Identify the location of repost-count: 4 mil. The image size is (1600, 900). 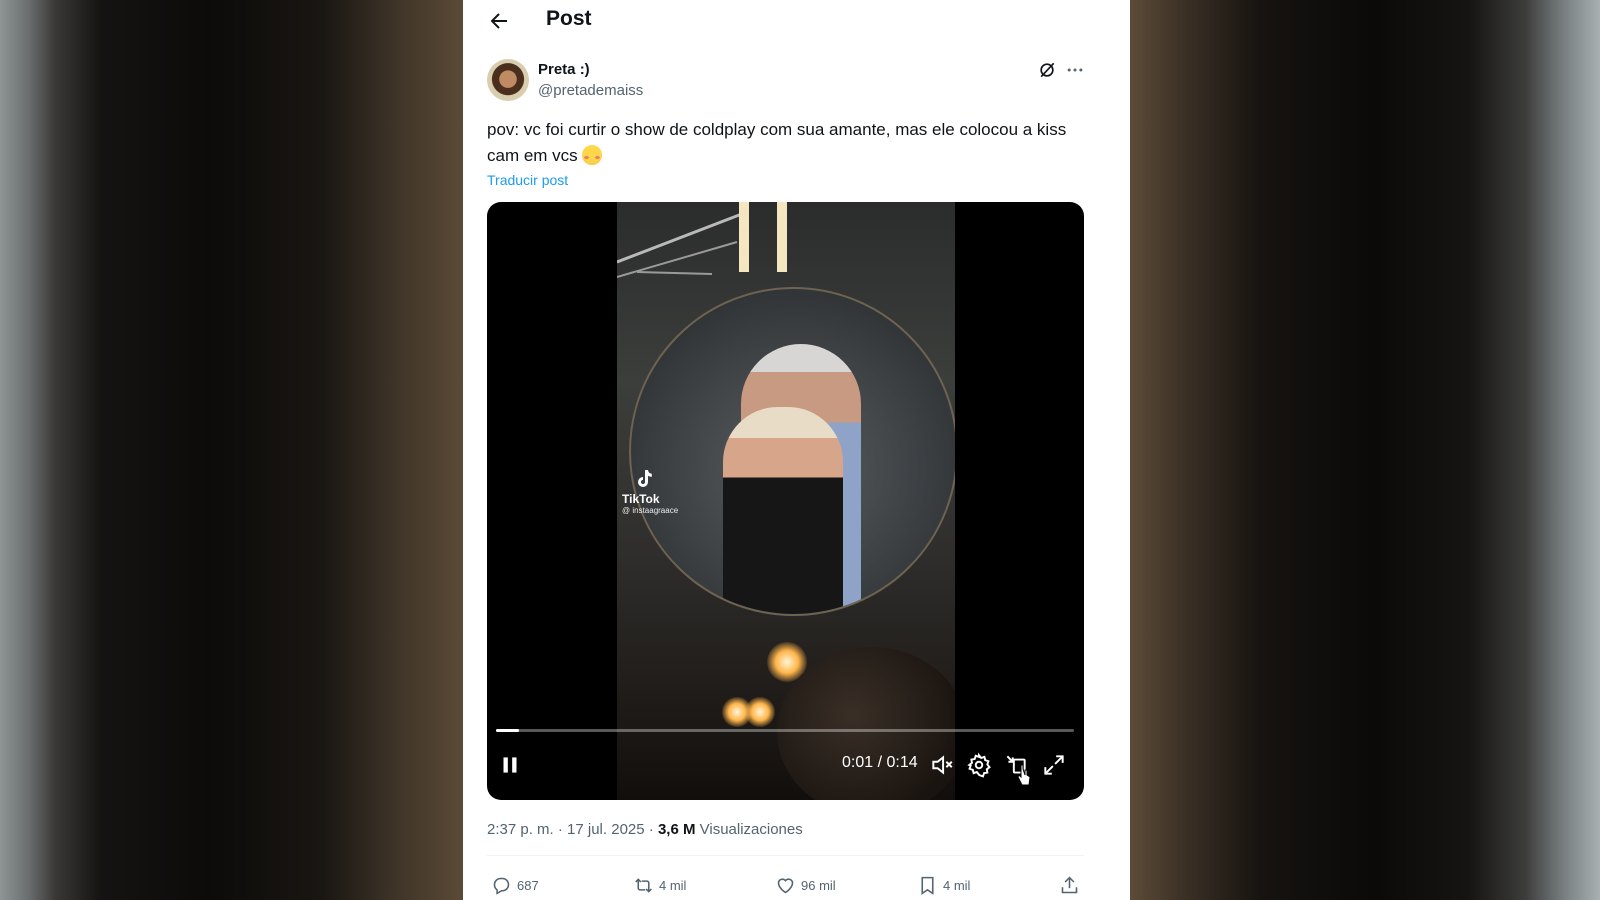
(673, 885).